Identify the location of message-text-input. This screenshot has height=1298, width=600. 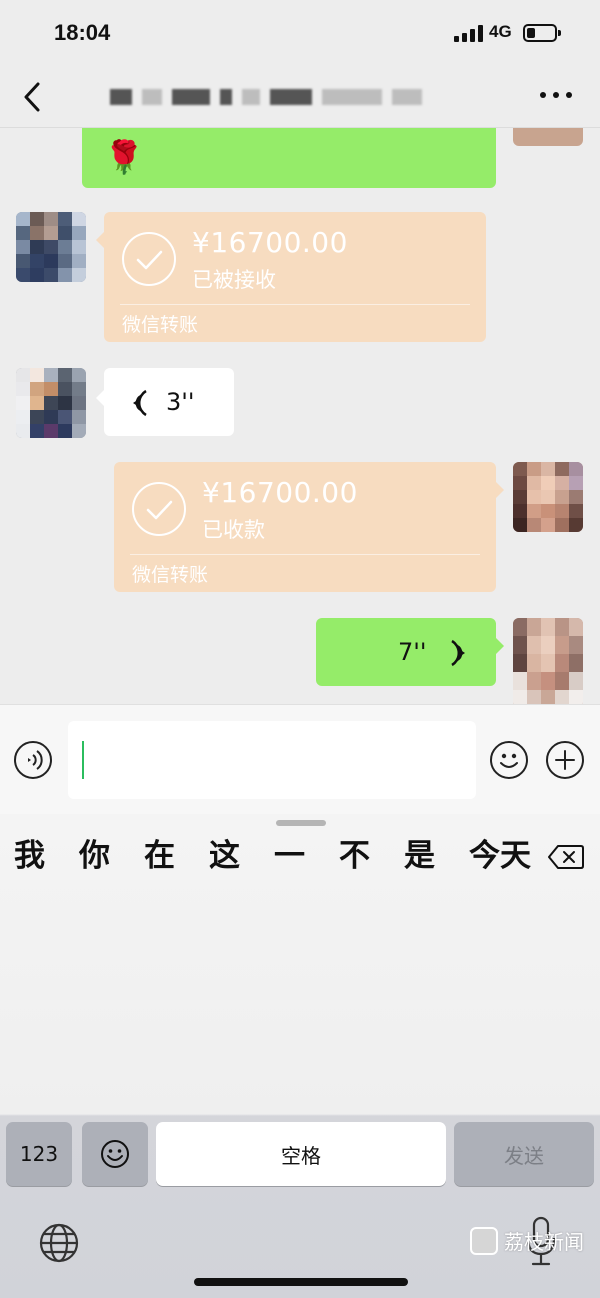
(272, 760).